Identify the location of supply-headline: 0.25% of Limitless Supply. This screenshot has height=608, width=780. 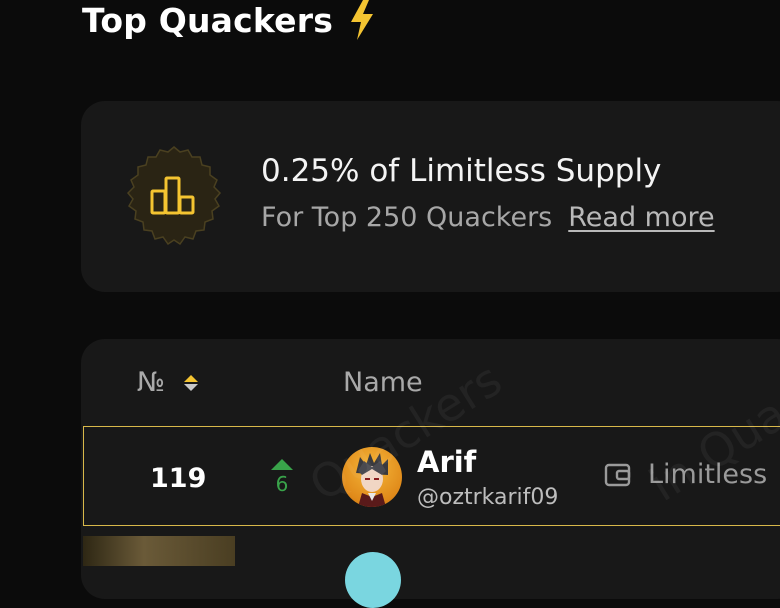
(461, 171).